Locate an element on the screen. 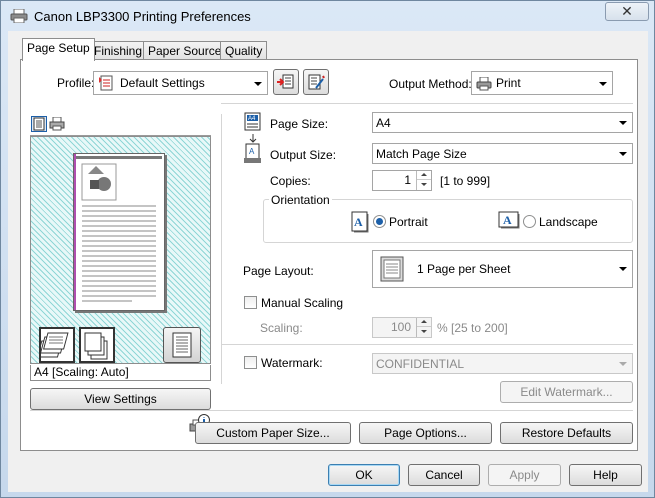 The image size is (655, 498). scaling-stepper is located at coordinates (423, 327).